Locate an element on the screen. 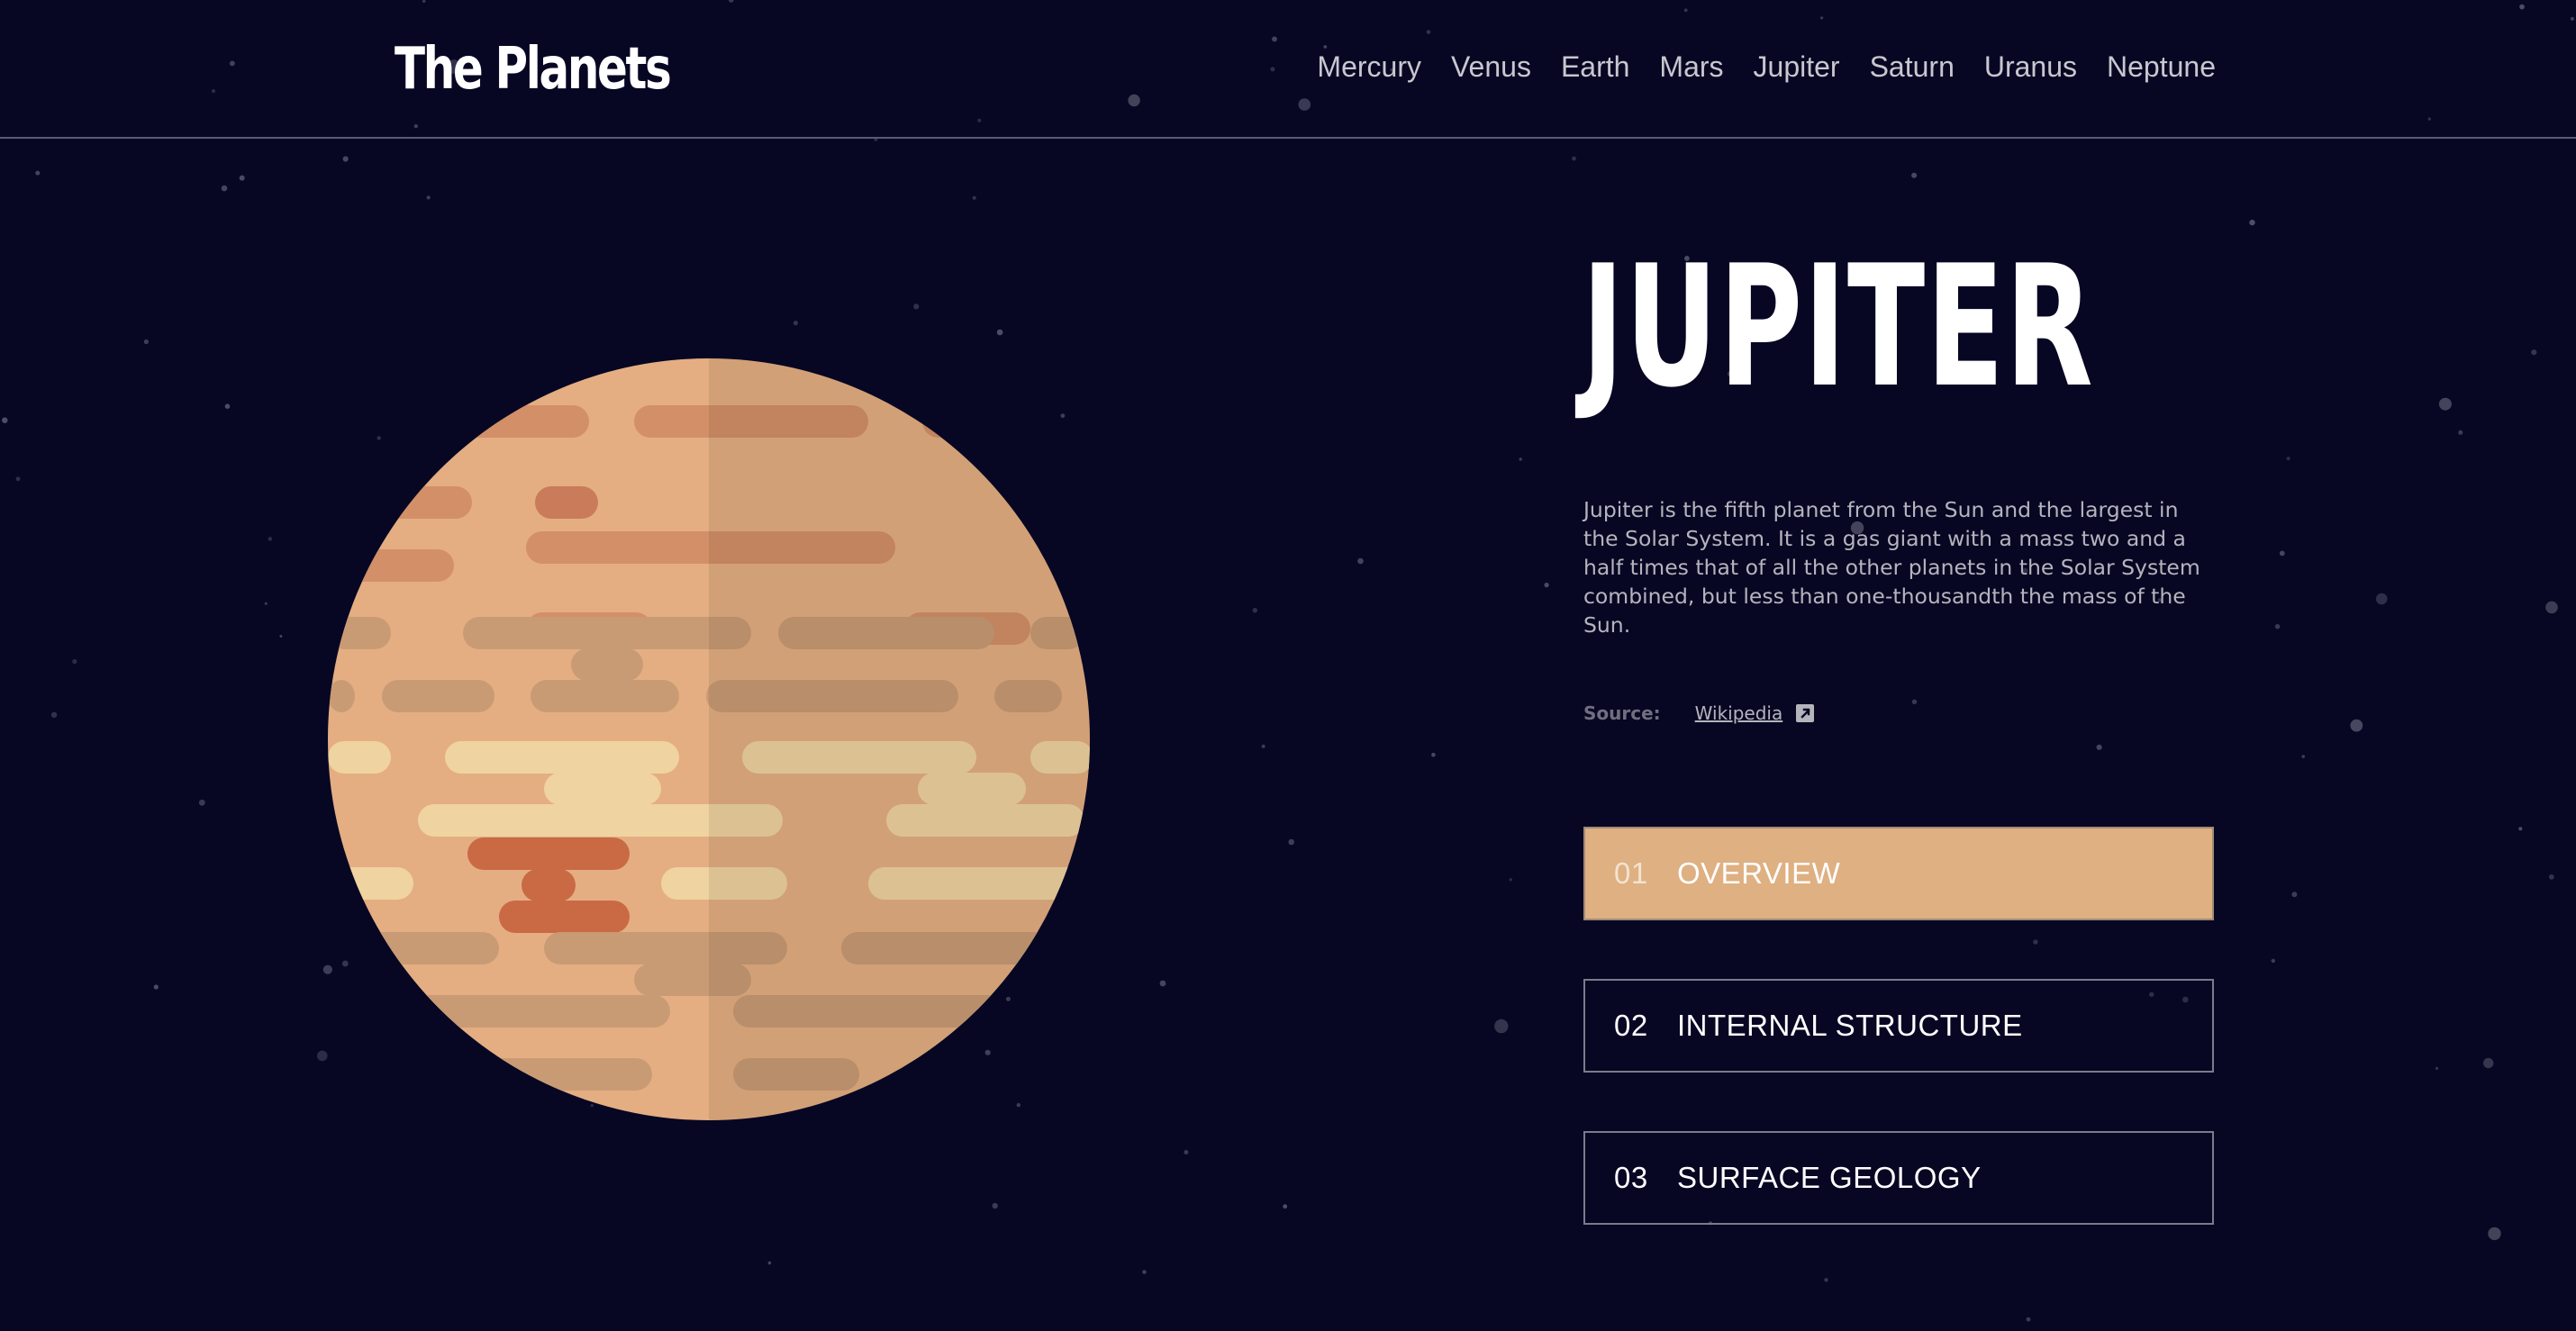 Image resolution: width=2576 pixels, height=1331 pixels. source-line: Source: Wikipedia is located at coordinates (1699, 713).